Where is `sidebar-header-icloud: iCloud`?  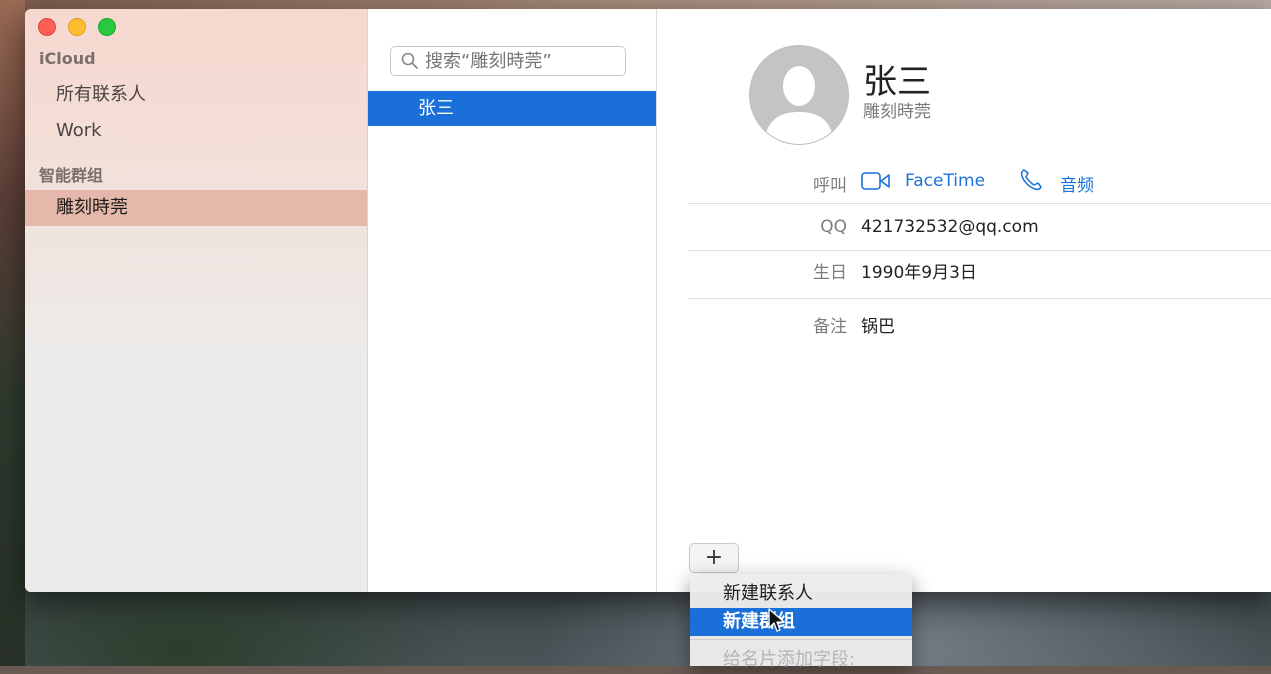
sidebar-header-icloud: iCloud is located at coordinates (67, 58).